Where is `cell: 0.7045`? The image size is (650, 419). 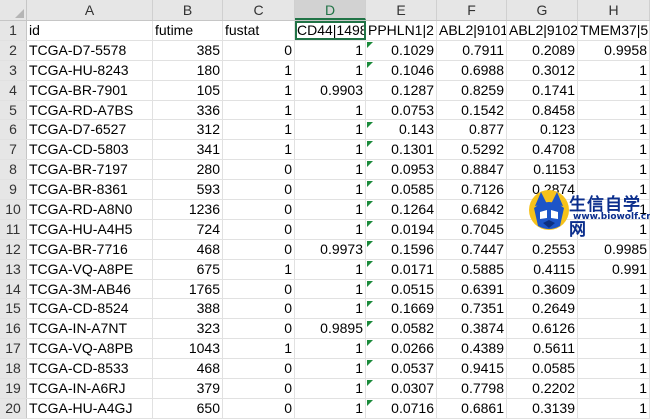
cell: 0.7045 is located at coordinates (472, 229).